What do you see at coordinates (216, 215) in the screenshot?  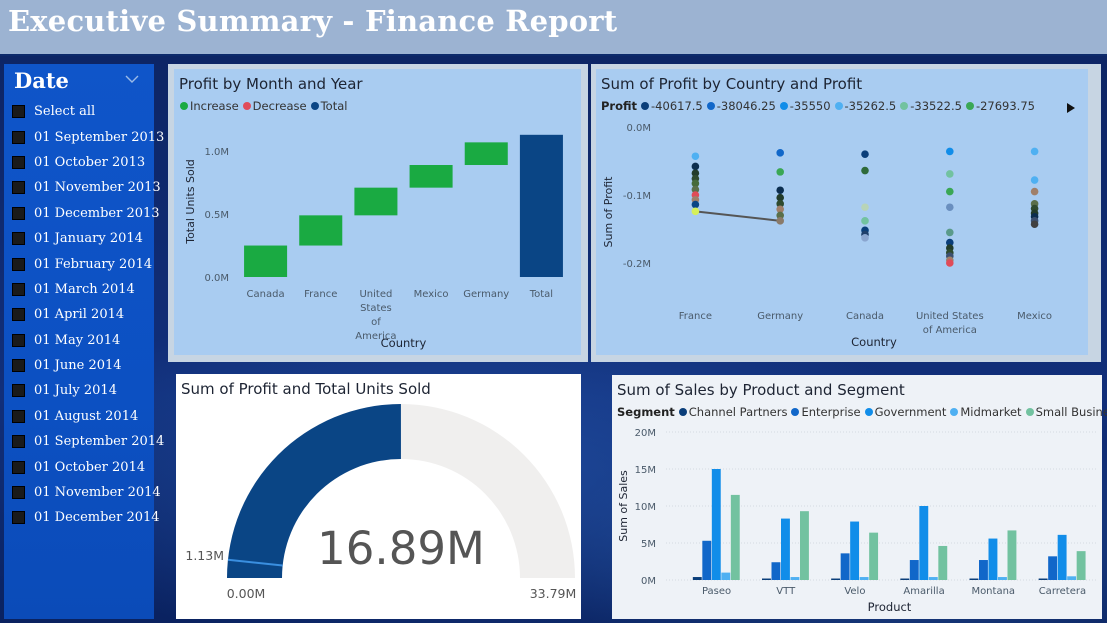 I see `y-tick-label: 0.5M` at bounding box center [216, 215].